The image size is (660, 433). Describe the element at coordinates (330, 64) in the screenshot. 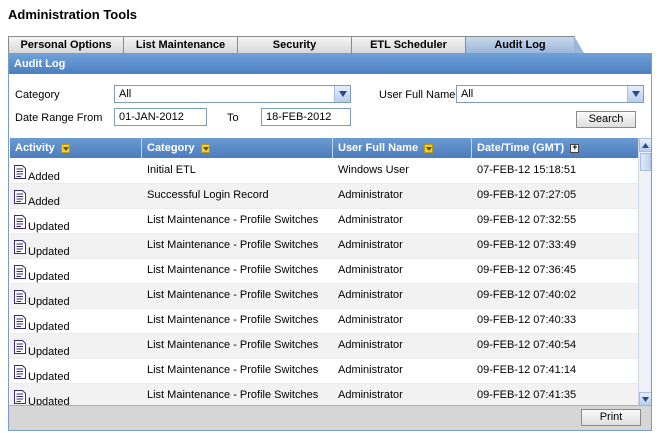

I see `panel-title: Audit Log` at that location.